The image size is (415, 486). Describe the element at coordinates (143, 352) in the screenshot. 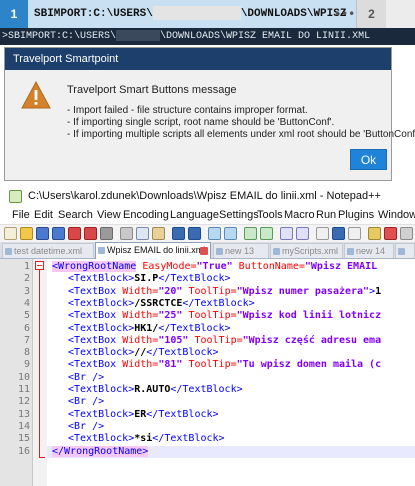

I see `code-line: <TextBlock>//</TextBlock>` at that location.